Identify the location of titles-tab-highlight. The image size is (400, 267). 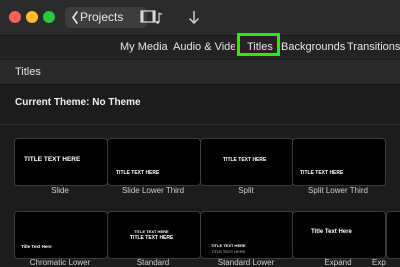
(258, 44).